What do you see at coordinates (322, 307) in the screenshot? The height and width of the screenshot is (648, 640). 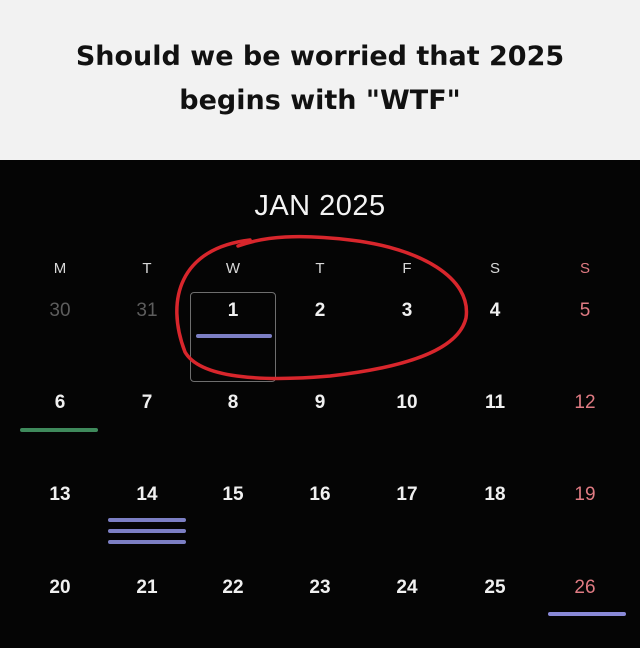 I see `highlight-circle` at bounding box center [322, 307].